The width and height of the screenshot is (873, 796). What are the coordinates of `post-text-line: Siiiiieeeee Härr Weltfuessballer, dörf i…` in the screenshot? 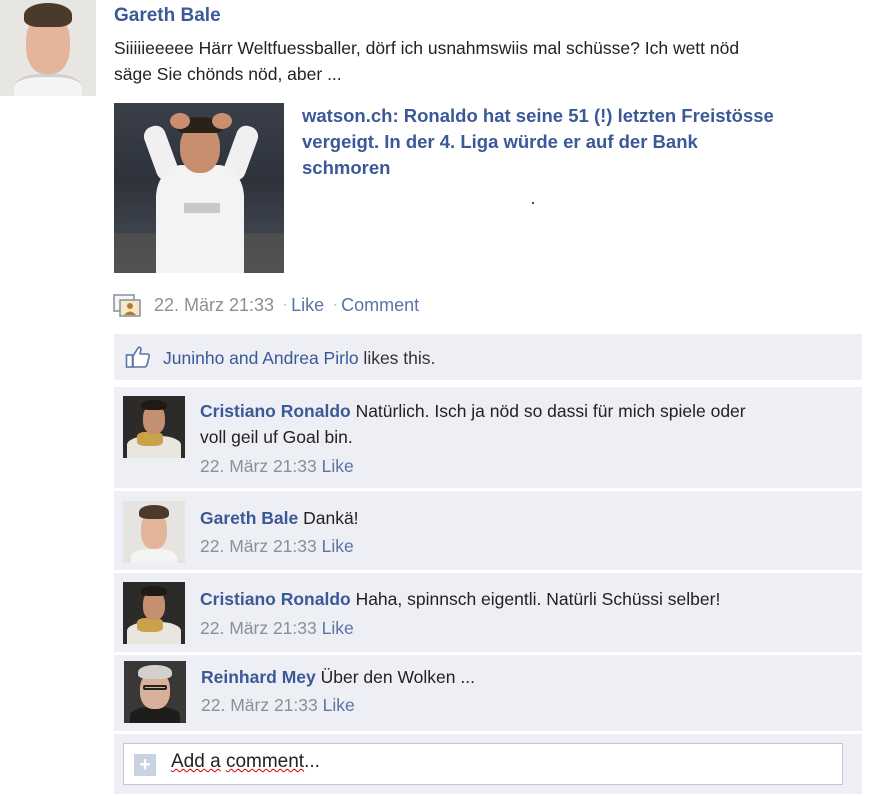 It's located at (427, 48).